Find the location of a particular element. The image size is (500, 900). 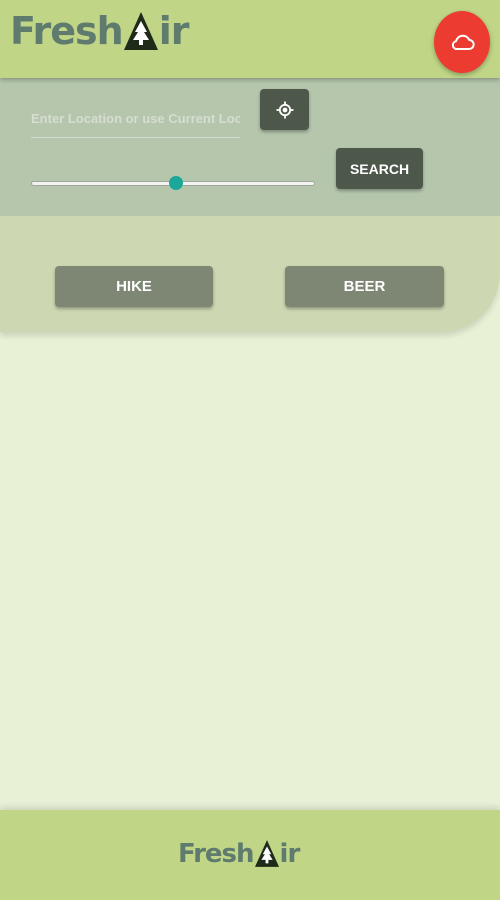

app-footer: Fresh ir is located at coordinates (250, 855).